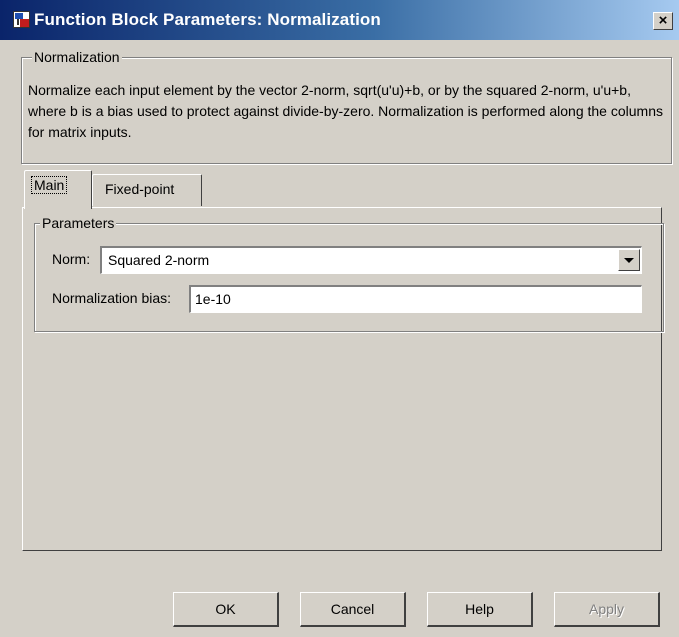 Image resolution: width=679 pixels, height=637 pixels. Describe the element at coordinates (159, 260) in the screenshot. I see `norm-selected-value: Squared 2-norm` at that location.